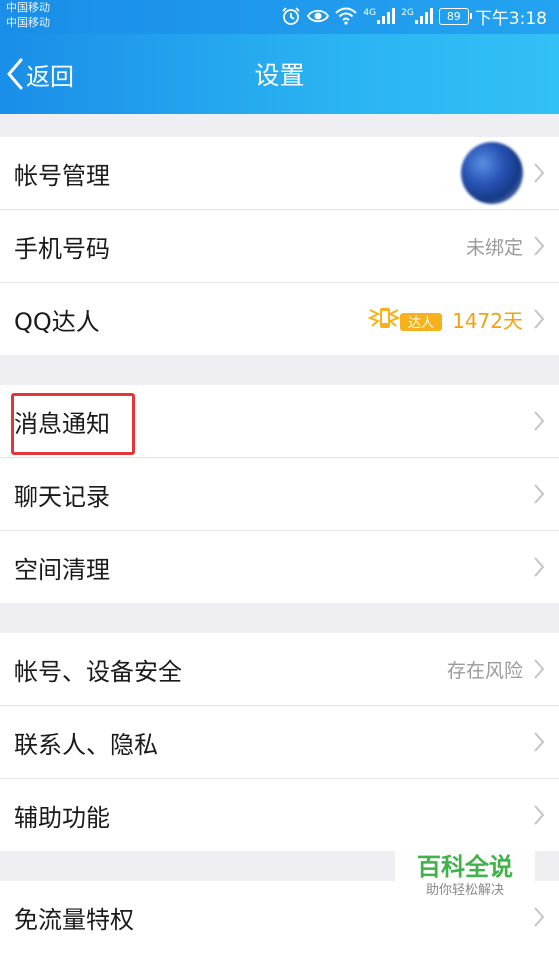 The image size is (559, 953). Describe the element at coordinates (98, 671) in the screenshot. I see `row-label: 帐号、设备安全` at that location.